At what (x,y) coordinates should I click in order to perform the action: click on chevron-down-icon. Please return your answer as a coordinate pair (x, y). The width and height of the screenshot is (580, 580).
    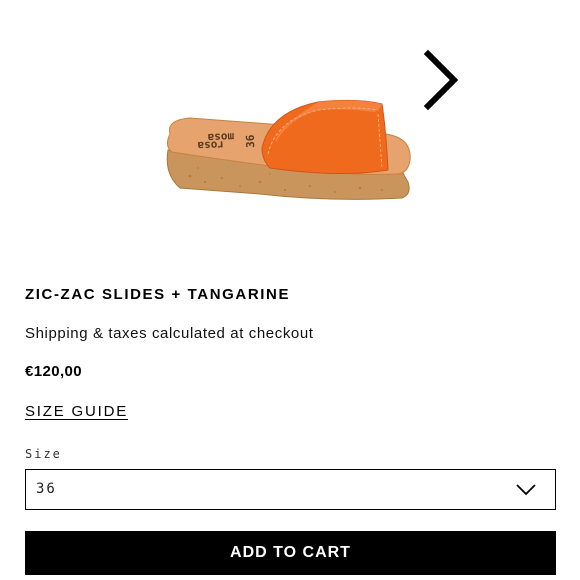
    Looking at the image, I should click on (526, 490).